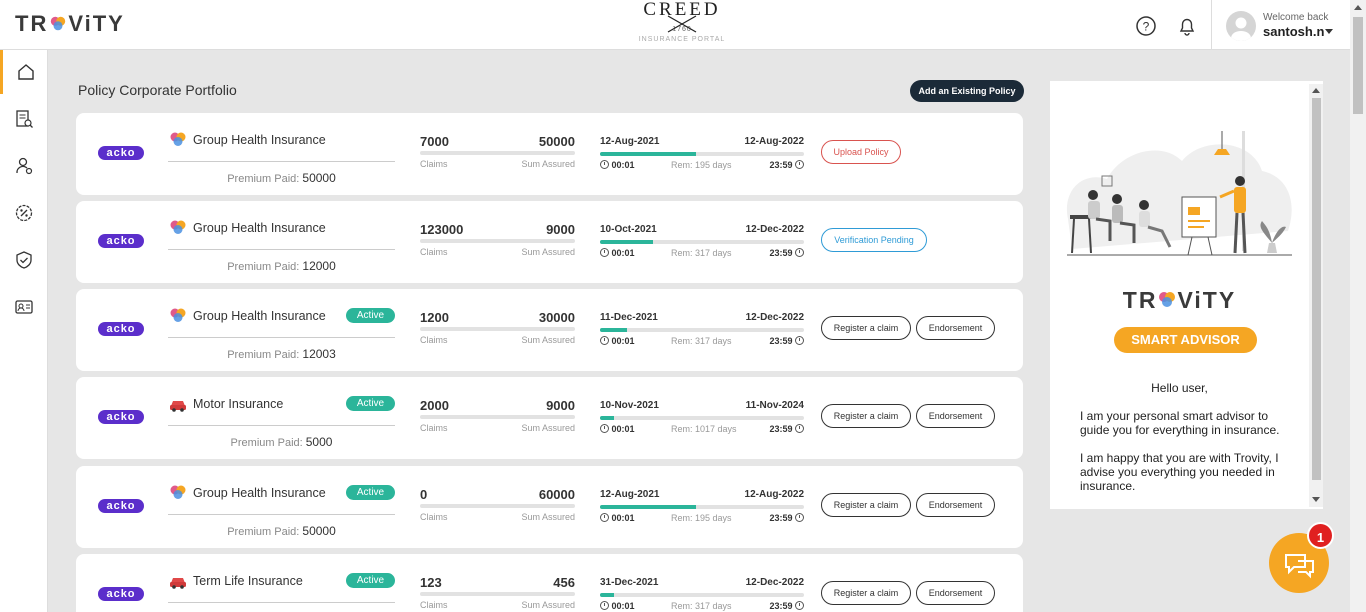 The height and width of the screenshot is (612, 1366). Describe the element at coordinates (967, 91) in the screenshot. I see `add-existing-policy-button: Add an Existing Policy` at that location.